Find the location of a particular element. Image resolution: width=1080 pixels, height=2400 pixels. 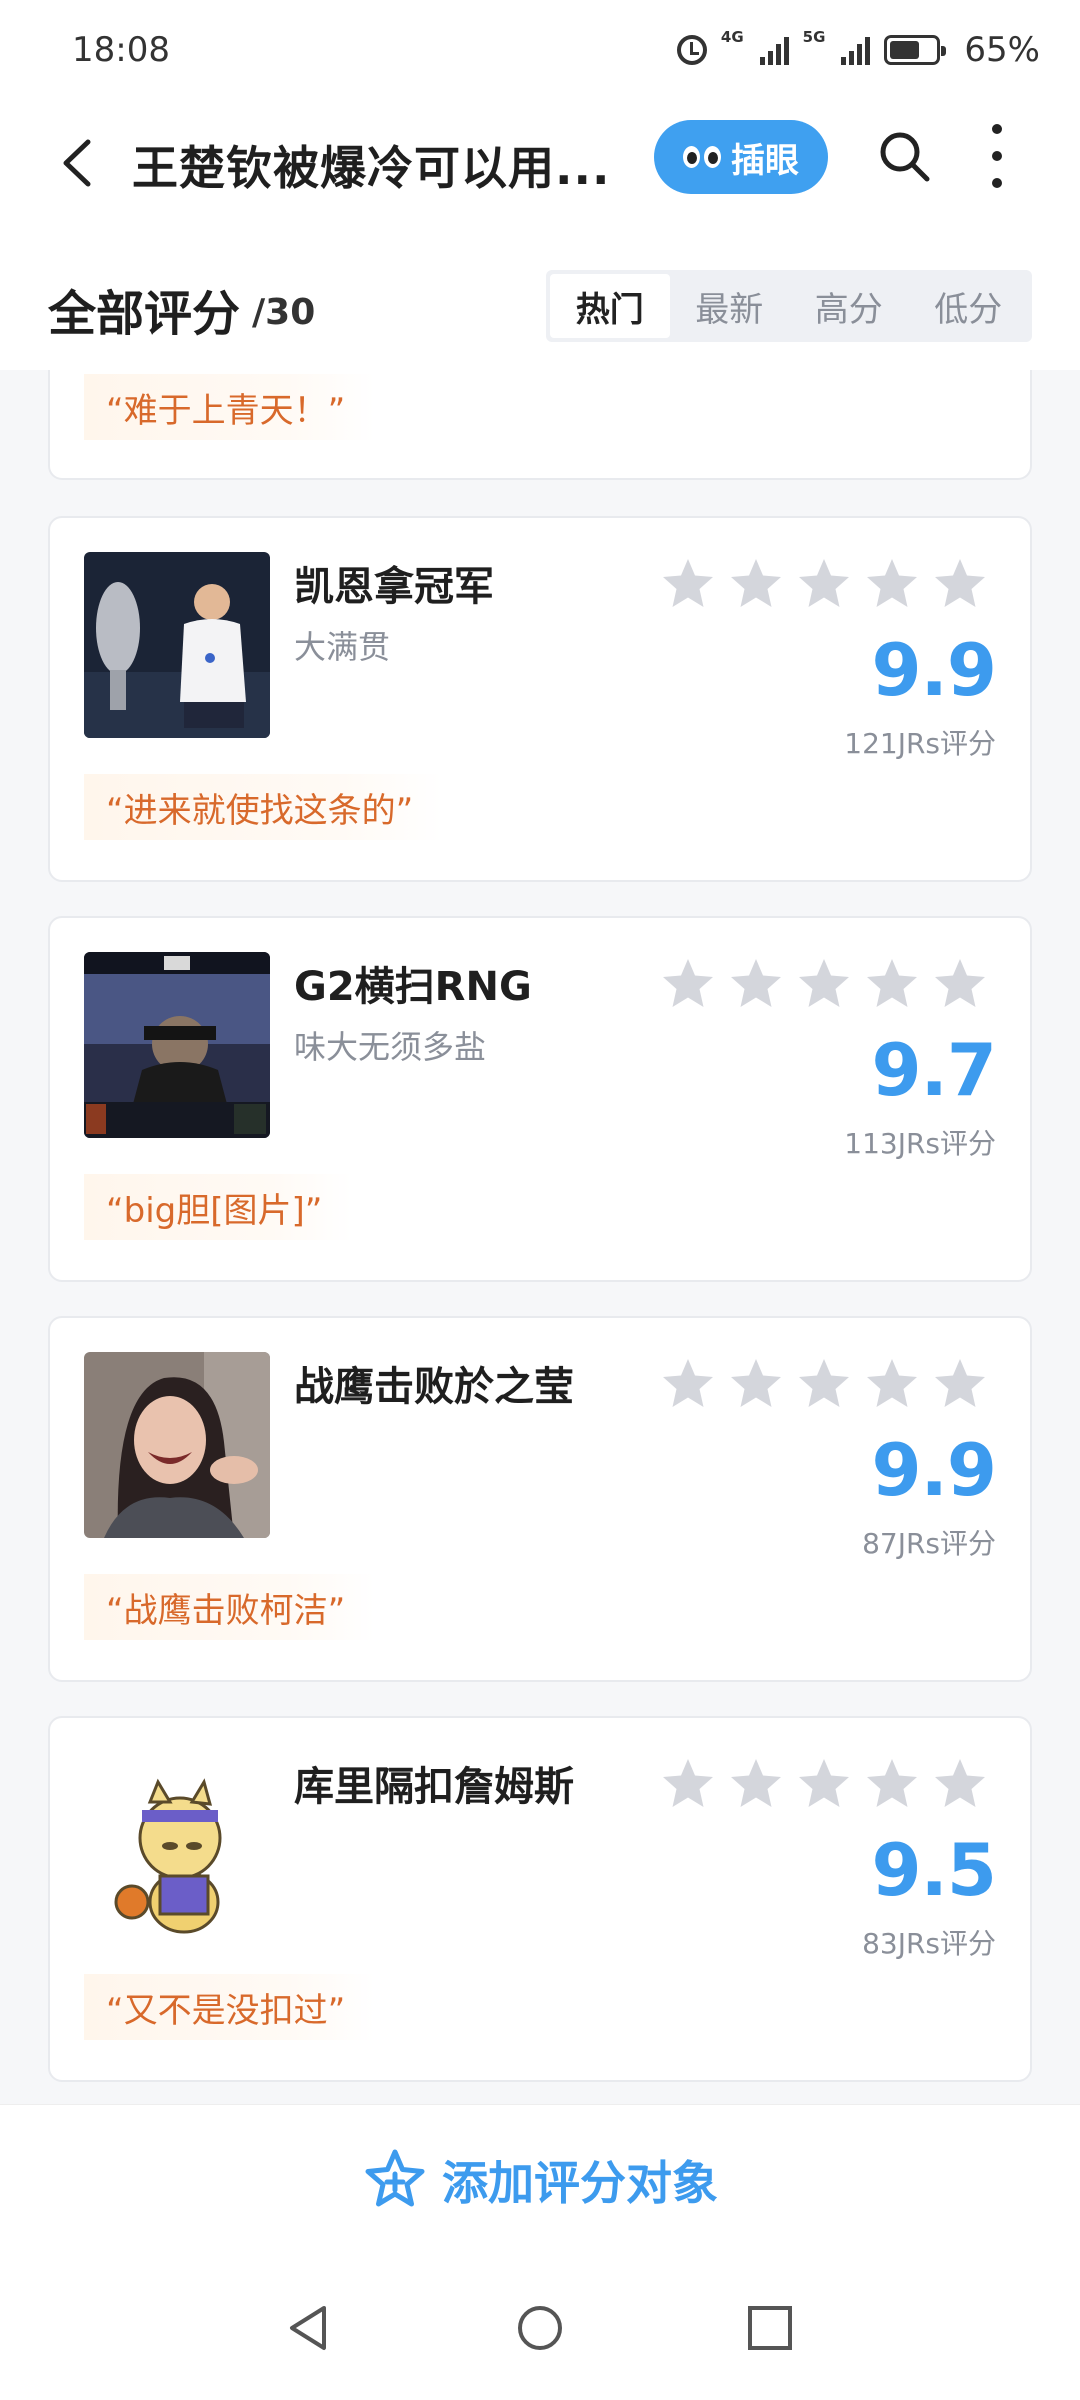

rating-card: G2横扫RNG 味大无须多盐 9.7 113JRs评分 “big胆[图片]” is located at coordinates (540, 1099).